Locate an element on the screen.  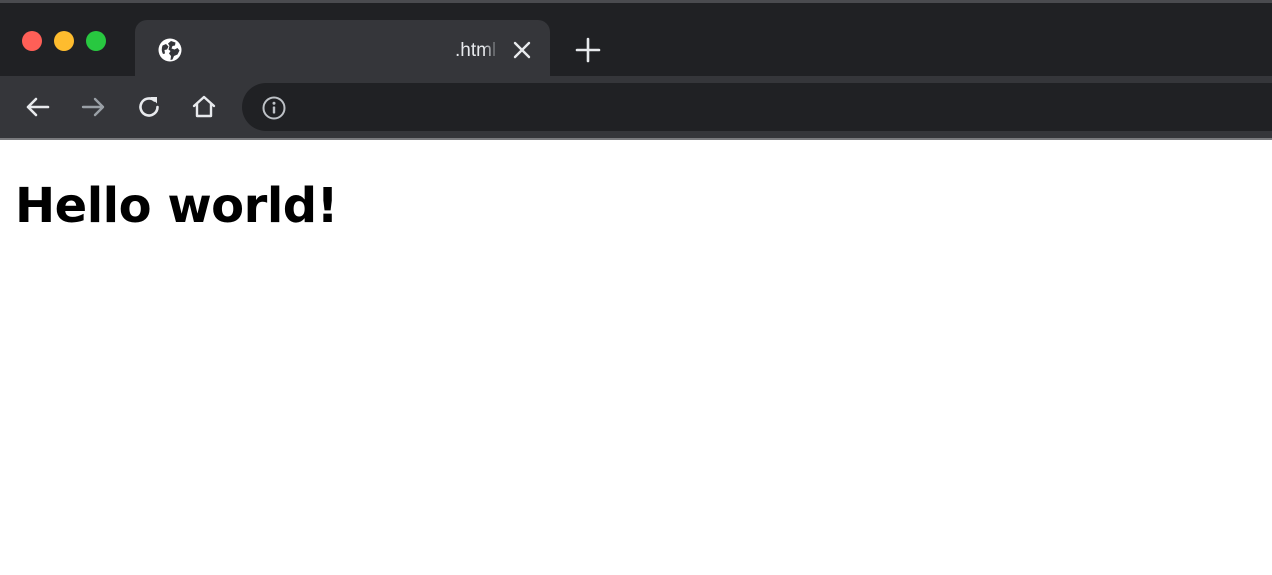
tab-strip: .html is located at coordinates (636, 39).